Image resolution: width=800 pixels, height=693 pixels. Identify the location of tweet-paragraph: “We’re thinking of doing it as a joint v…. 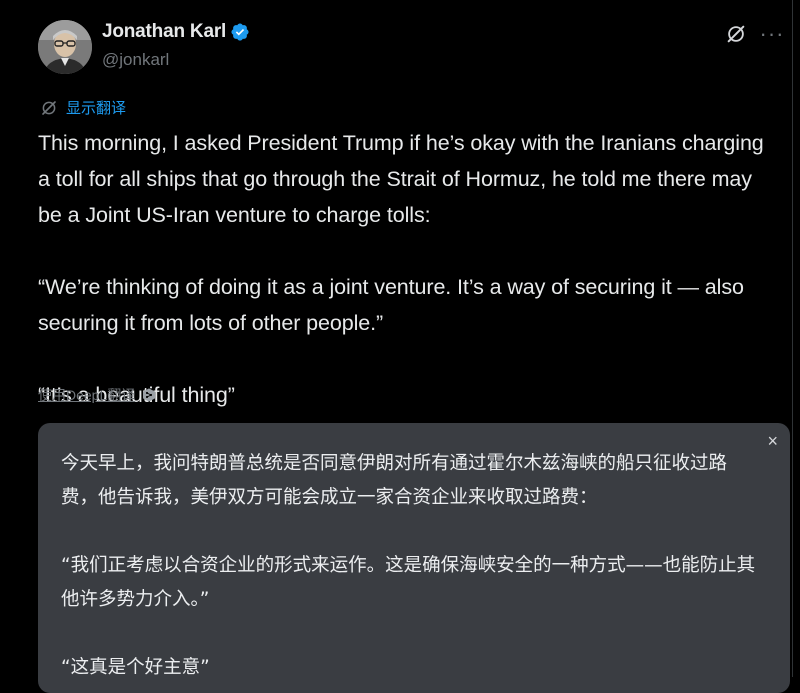
(391, 305).